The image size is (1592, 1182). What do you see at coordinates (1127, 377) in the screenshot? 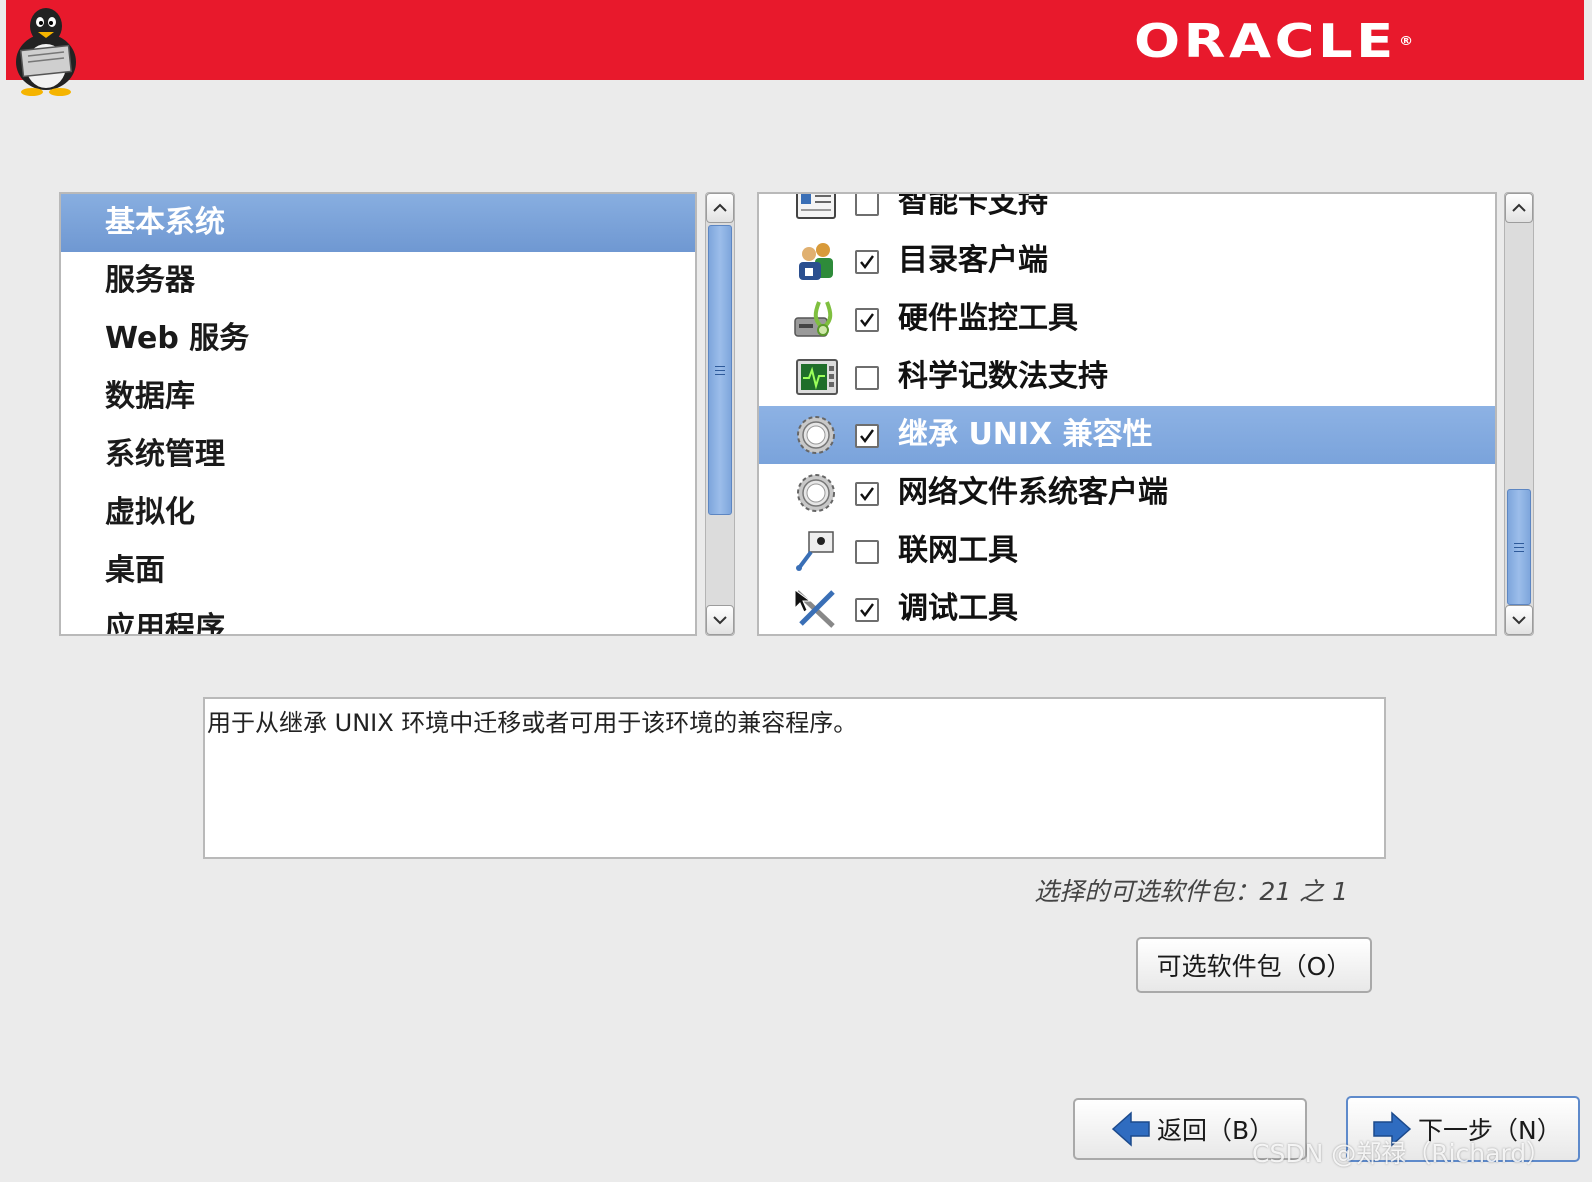
I see `package-item: 科学记数法支持` at bounding box center [1127, 377].